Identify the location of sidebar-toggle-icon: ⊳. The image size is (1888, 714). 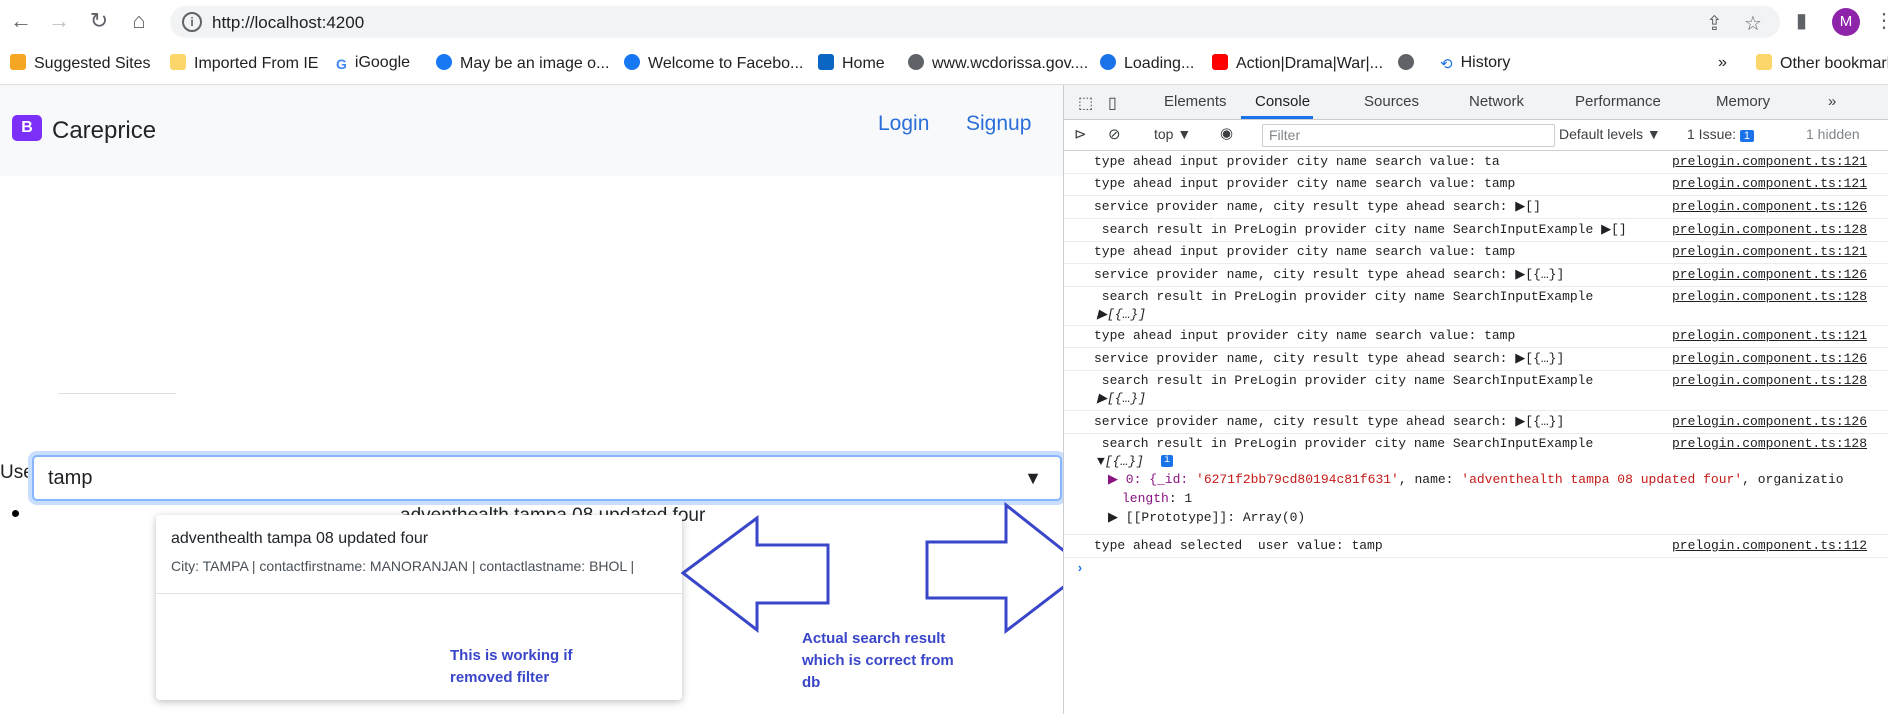
(1080, 134).